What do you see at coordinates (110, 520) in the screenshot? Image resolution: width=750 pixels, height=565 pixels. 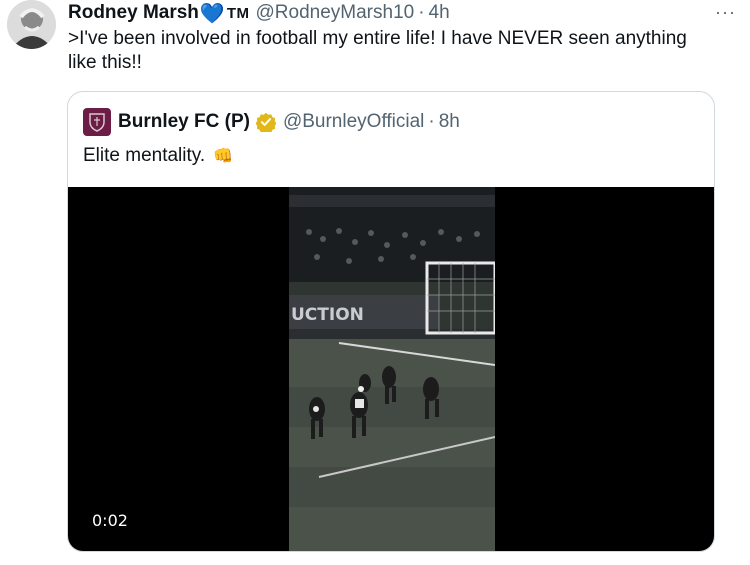 I see `video-timestamp: 0:02` at bounding box center [110, 520].